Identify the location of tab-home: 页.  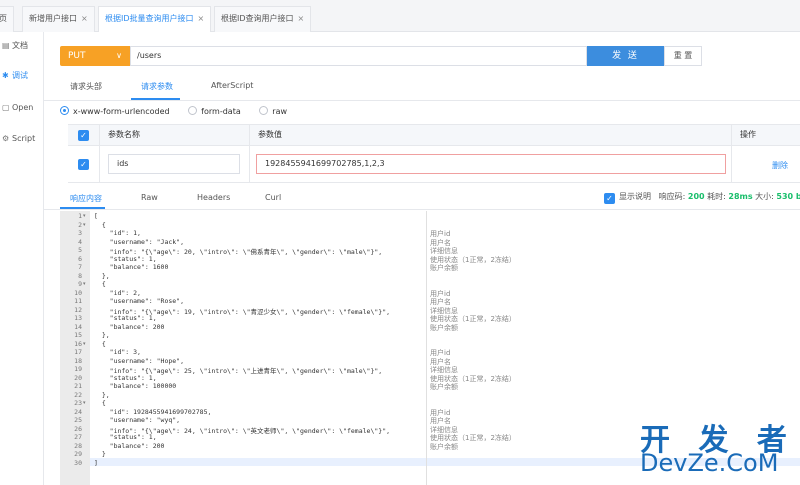
(7, 19).